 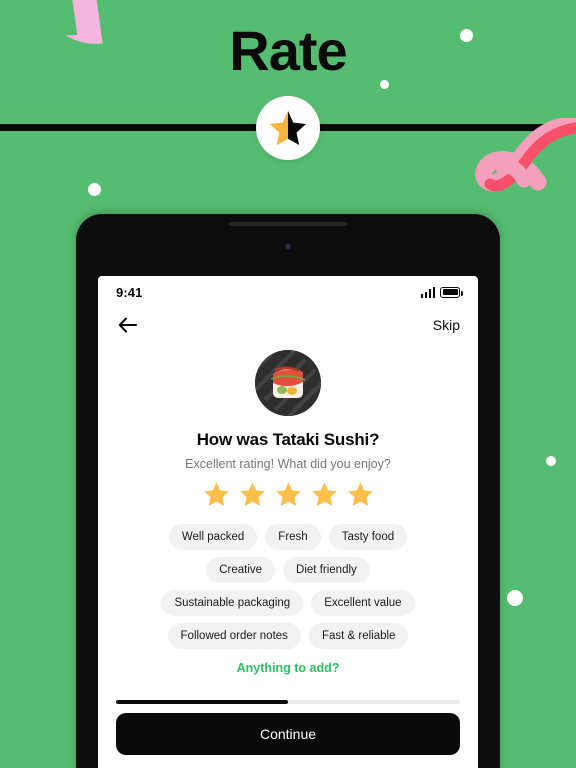 I want to click on tag-row: Creative Diet friendly, so click(x=288, y=570).